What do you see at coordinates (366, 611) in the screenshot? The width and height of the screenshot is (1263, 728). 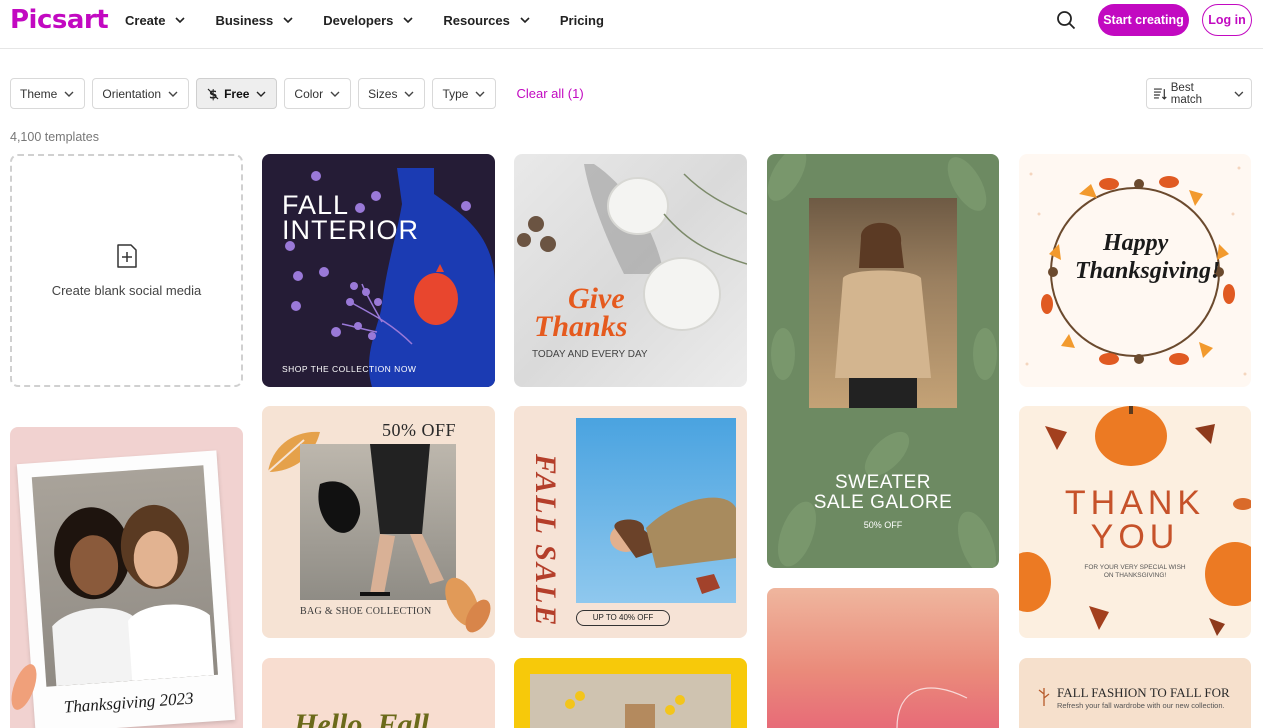 I see `bag-shoe-caption: BAG & SHOE COLLECTION` at bounding box center [366, 611].